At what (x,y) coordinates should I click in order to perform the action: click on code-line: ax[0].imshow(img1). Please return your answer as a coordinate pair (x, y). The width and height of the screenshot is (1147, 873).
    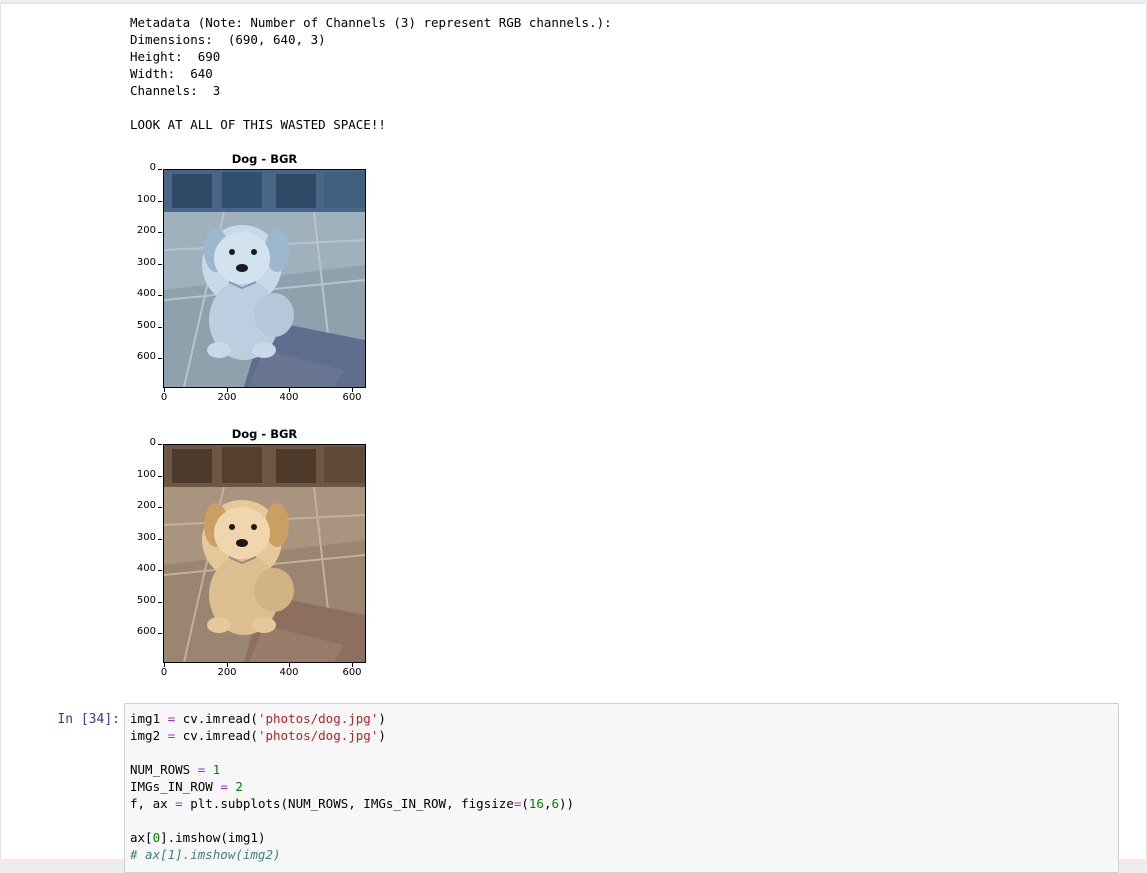
    Looking at the image, I should click on (197, 837).